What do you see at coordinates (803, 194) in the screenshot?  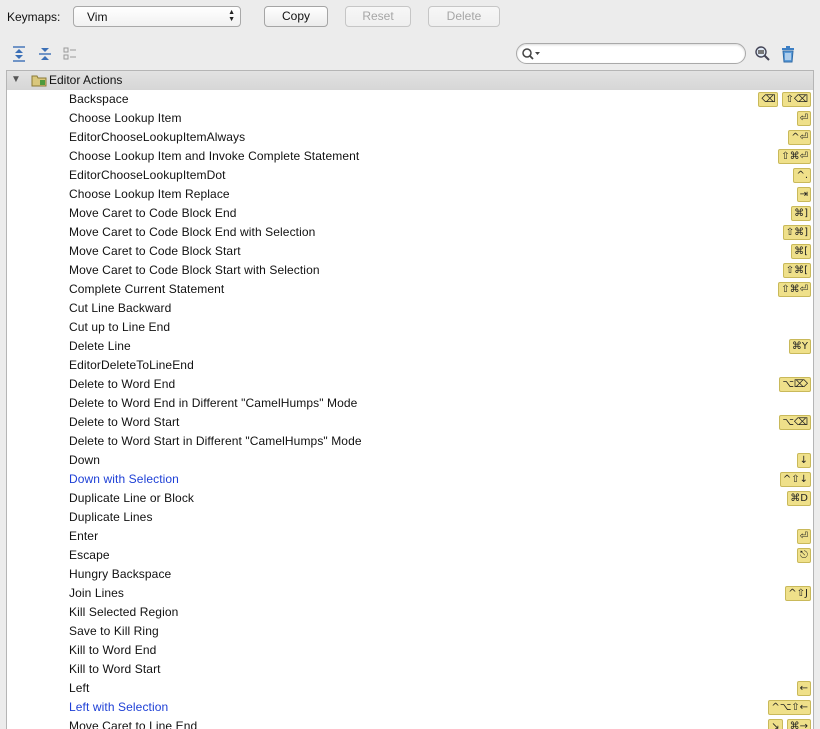 I see `shortcut-list: ⇥` at bounding box center [803, 194].